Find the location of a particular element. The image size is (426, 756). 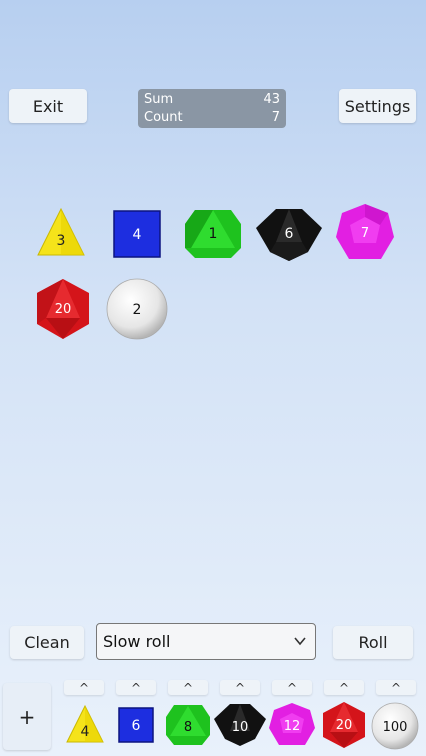

clean-button: Clean is located at coordinates (47, 642).